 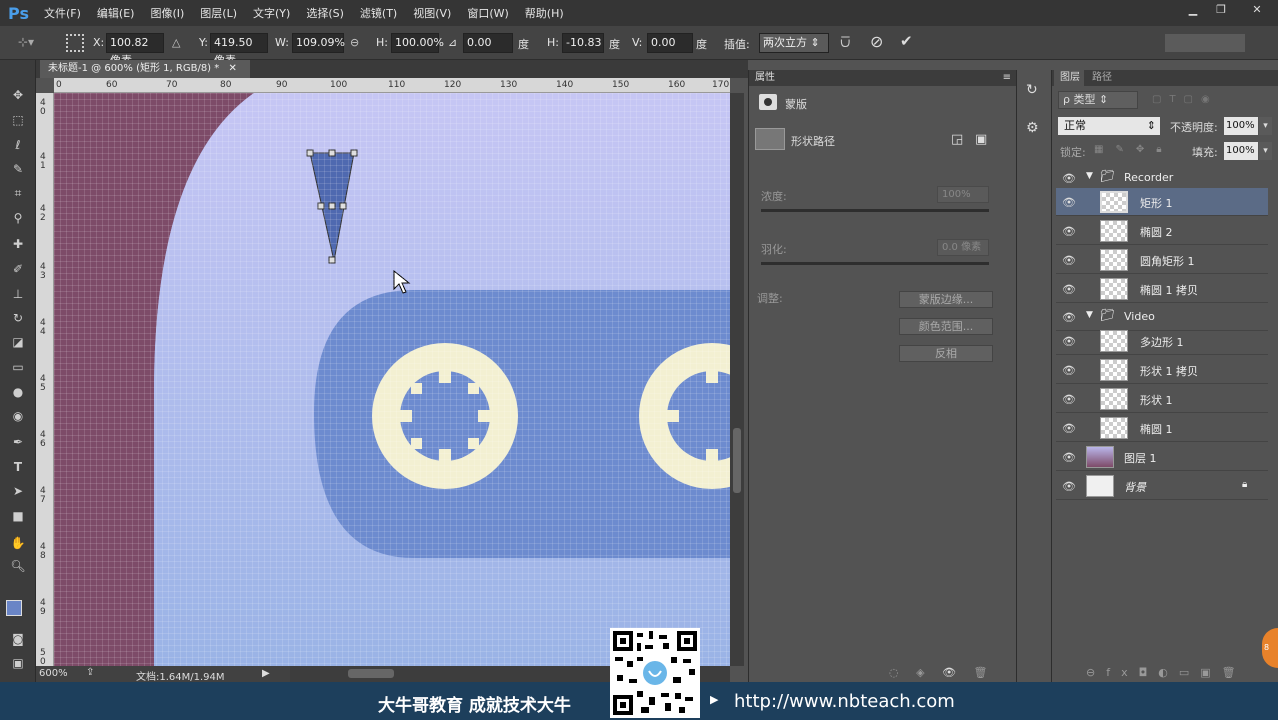 What do you see at coordinates (18, 145) in the screenshot?
I see `lasso-tool-icon: ℓ` at bounding box center [18, 145].